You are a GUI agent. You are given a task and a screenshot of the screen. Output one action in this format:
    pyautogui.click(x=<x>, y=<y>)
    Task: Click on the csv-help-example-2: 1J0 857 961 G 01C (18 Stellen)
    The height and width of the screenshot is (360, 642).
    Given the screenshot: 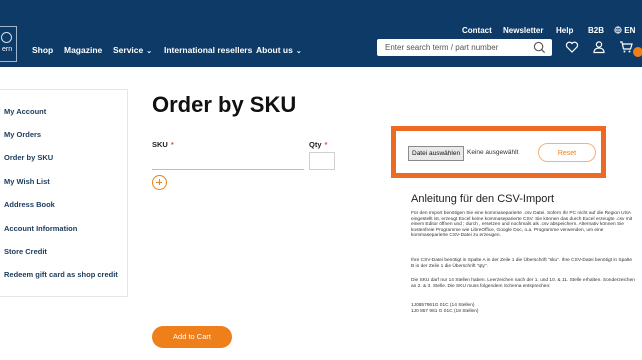 What is the action you would take?
    pyautogui.click(x=445, y=311)
    